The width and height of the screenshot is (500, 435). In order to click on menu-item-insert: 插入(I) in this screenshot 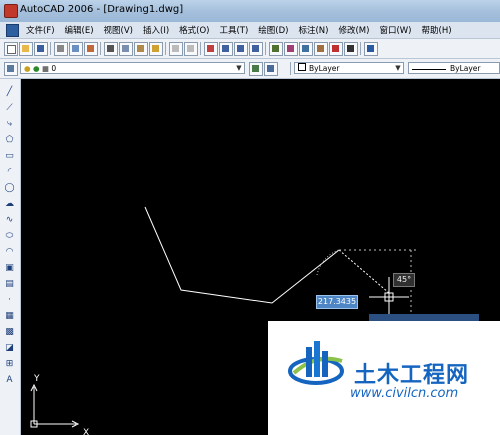, I will do `click(156, 30)`.